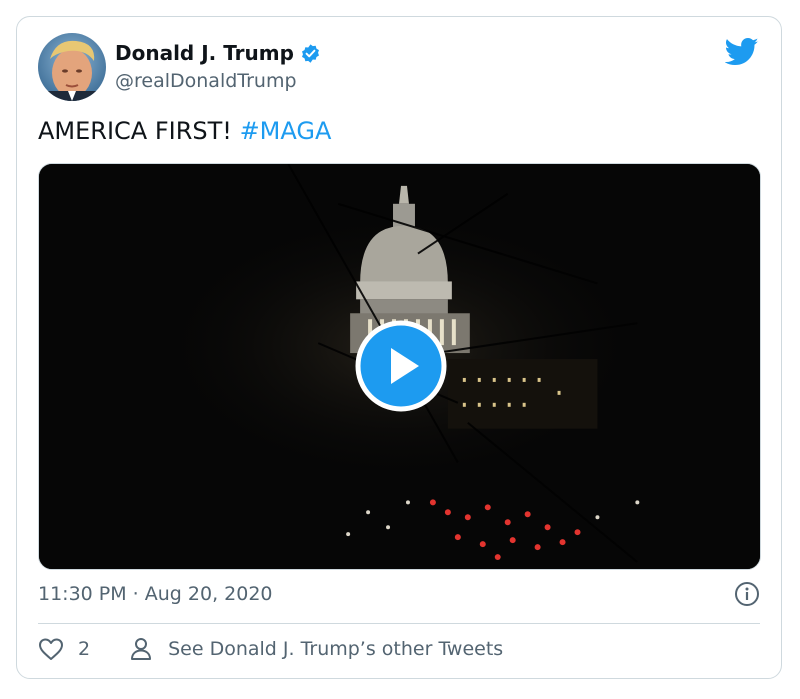 The height and width of the screenshot is (699, 800). I want to click on person-icon, so click(141, 649).